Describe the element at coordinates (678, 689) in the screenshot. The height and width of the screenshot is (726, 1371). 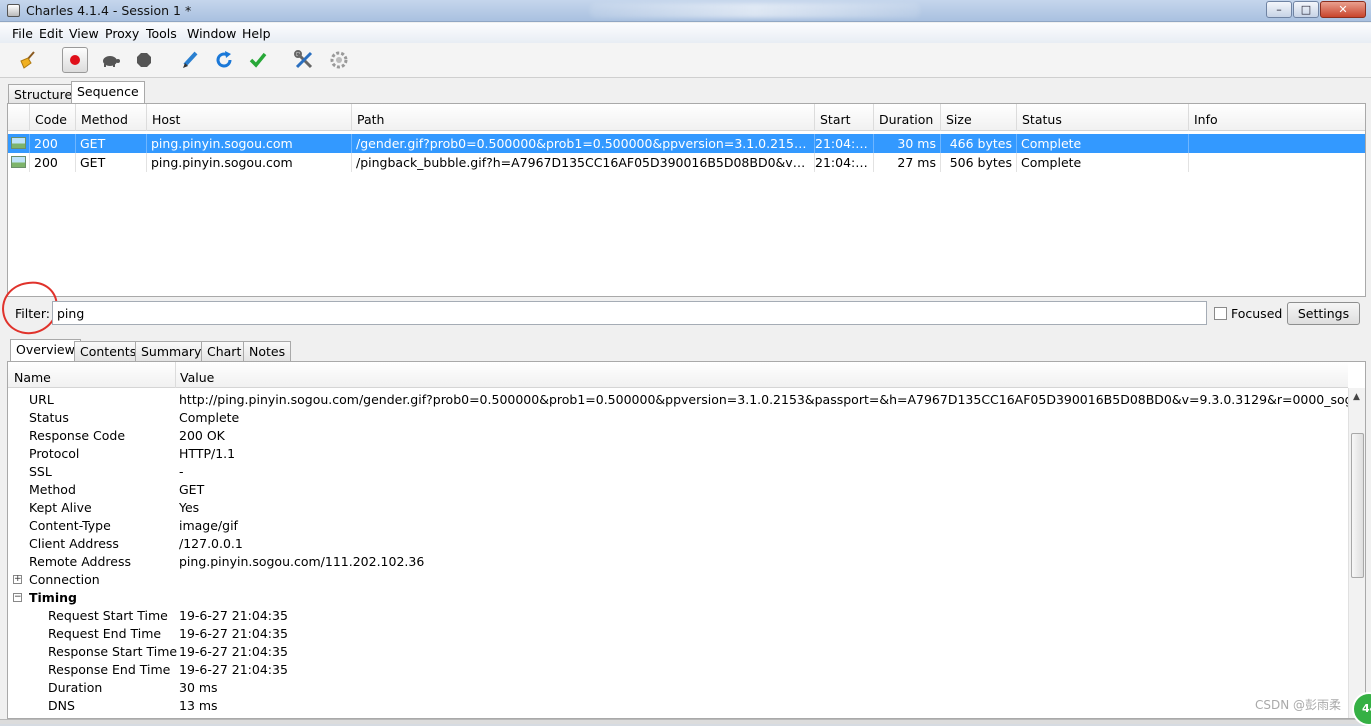
I see `timing-row: Duration 30 ms` at that location.